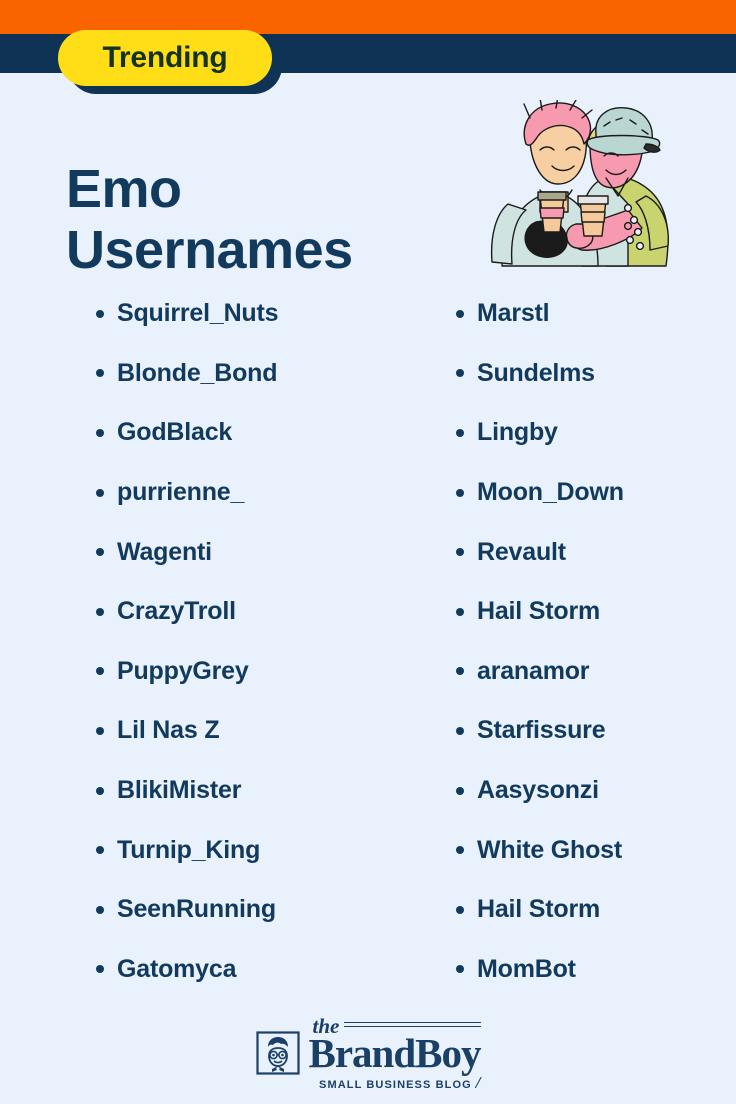 The height and width of the screenshot is (1104, 736). What do you see at coordinates (198, 313) in the screenshot?
I see `list-item-label: Squirrel_Nuts` at bounding box center [198, 313].